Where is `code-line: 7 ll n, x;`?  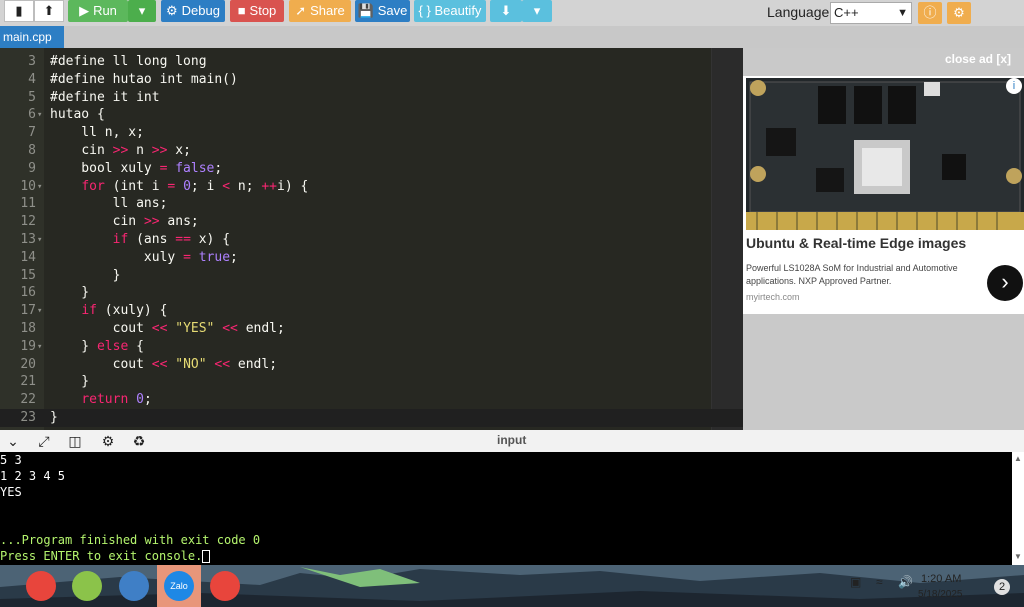
code-line: 7 ll n, x; is located at coordinates (371, 133).